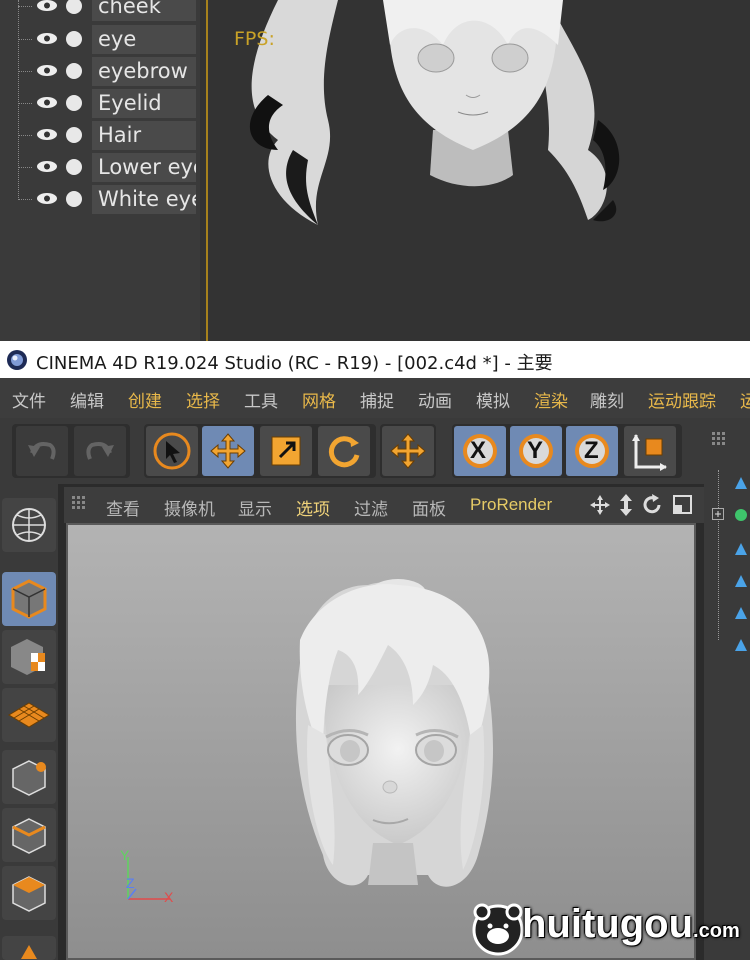  I want to click on texture-mode-button, so click(29, 657).